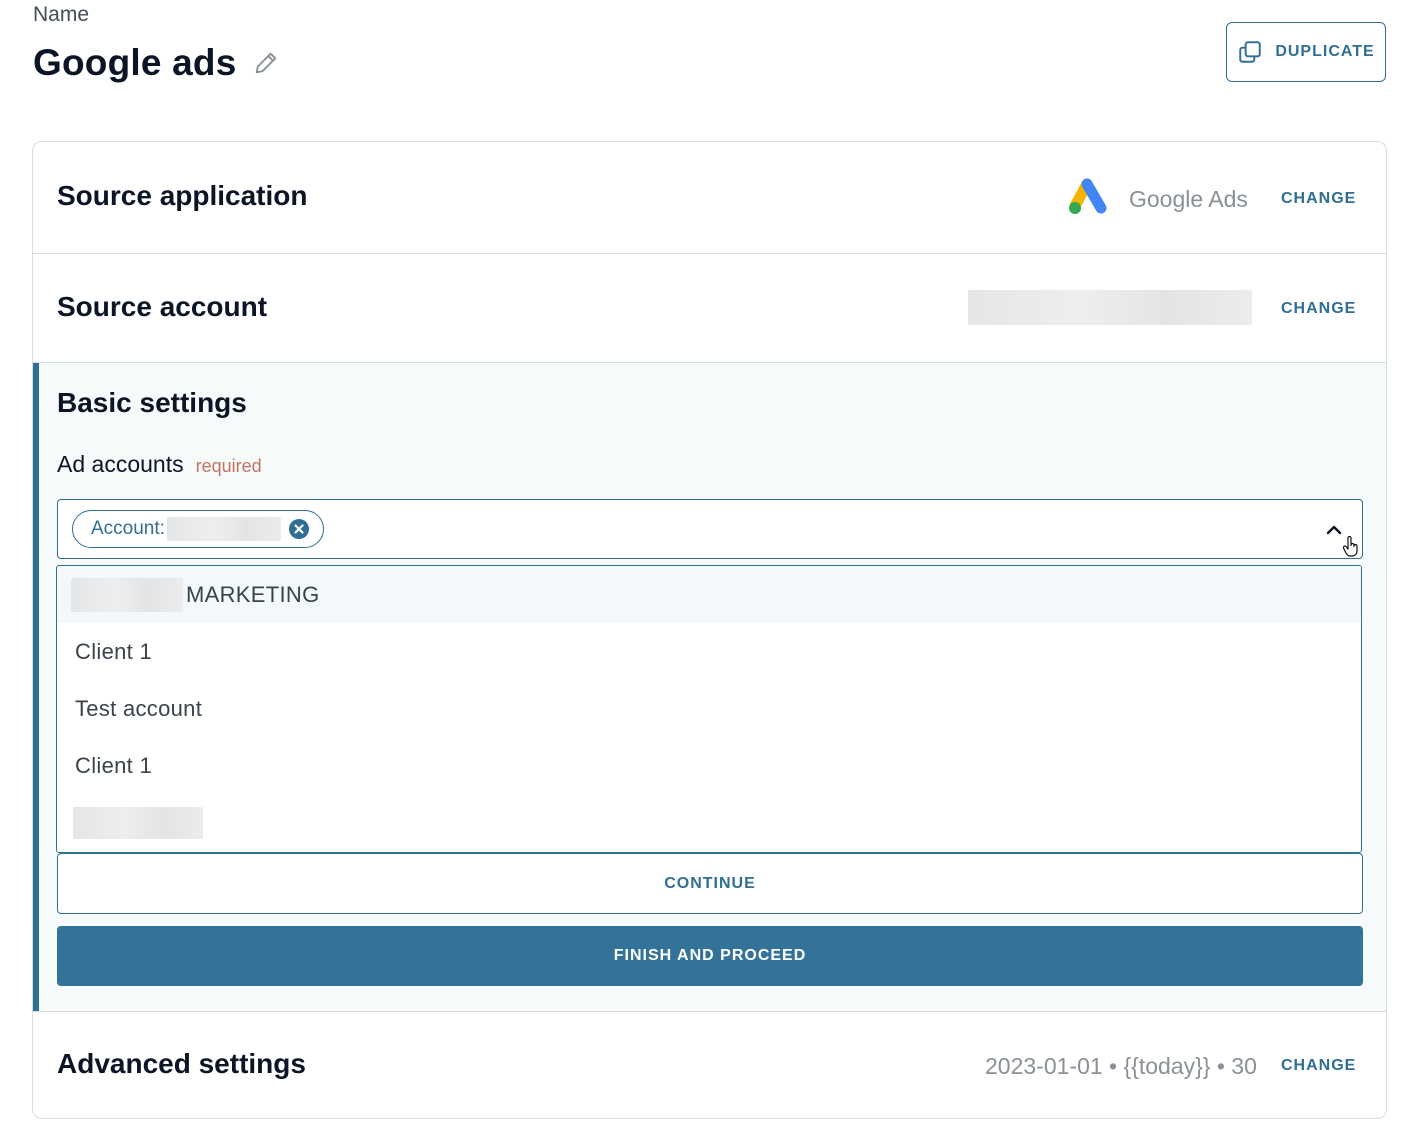 Image resolution: width=1422 pixels, height=1136 pixels. What do you see at coordinates (61, 14) in the screenshot?
I see `name-label: Name` at bounding box center [61, 14].